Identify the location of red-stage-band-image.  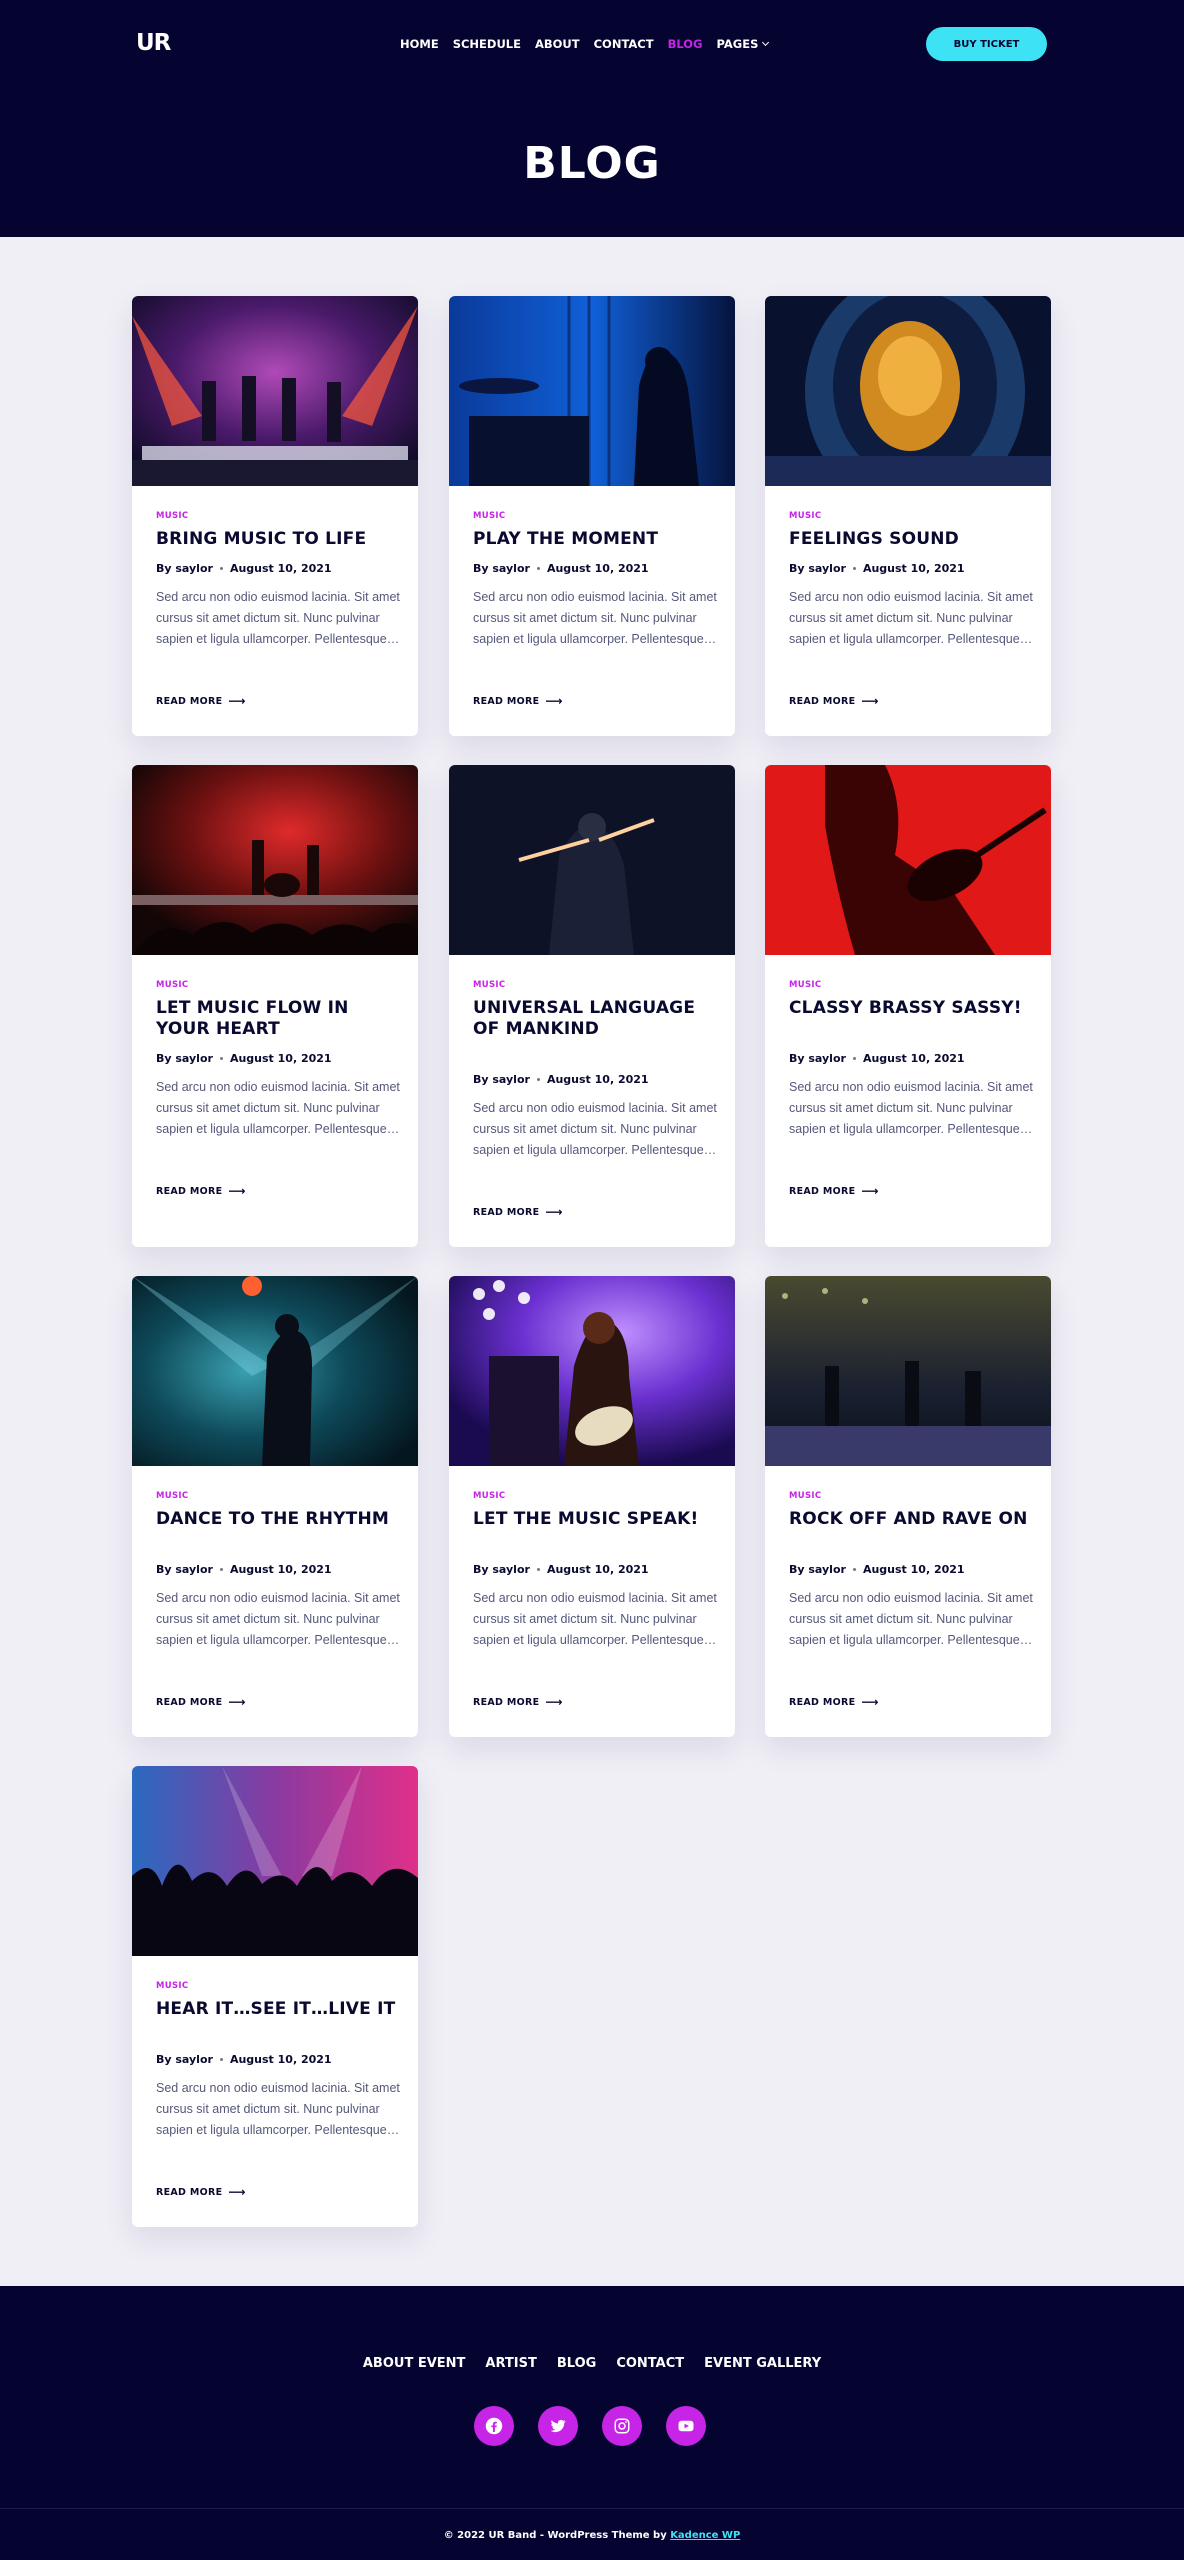
(275, 860).